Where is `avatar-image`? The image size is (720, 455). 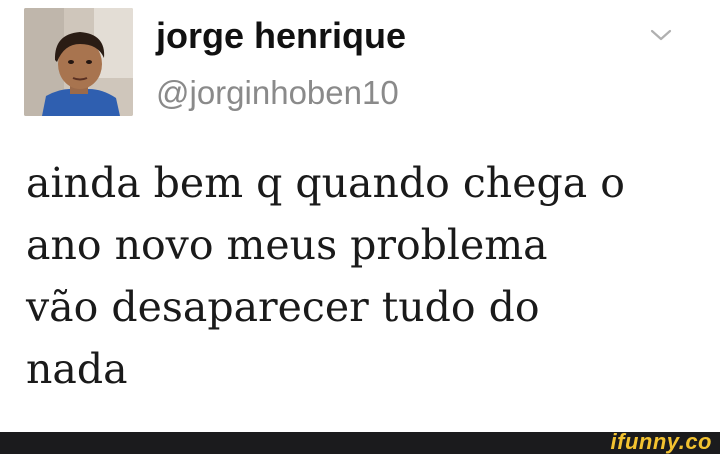 avatar-image is located at coordinates (78, 62).